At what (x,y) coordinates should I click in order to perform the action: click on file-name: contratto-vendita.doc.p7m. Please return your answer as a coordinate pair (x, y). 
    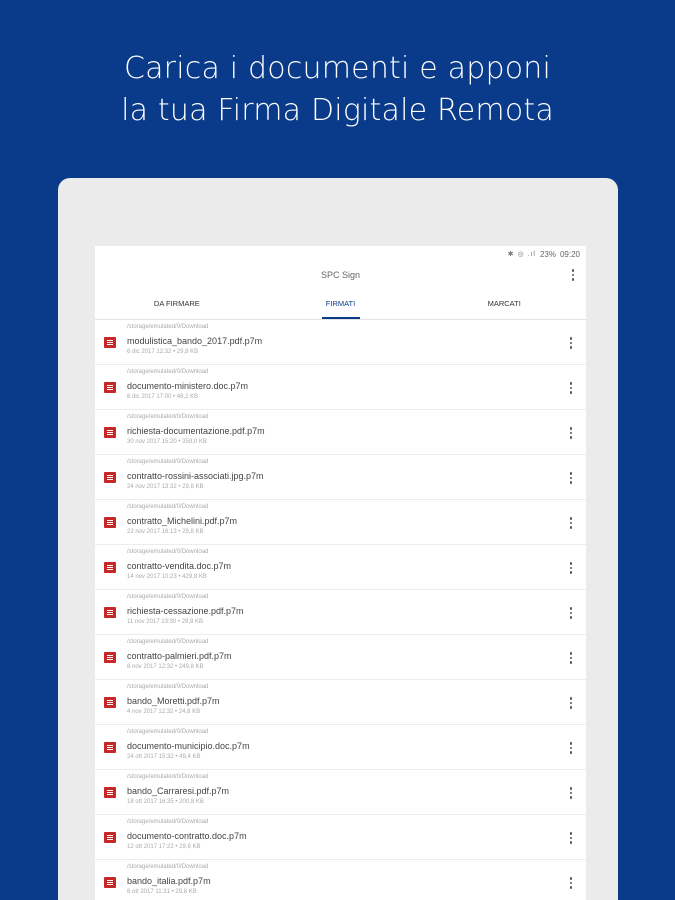
    Looking at the image, I should click on (179, 566).